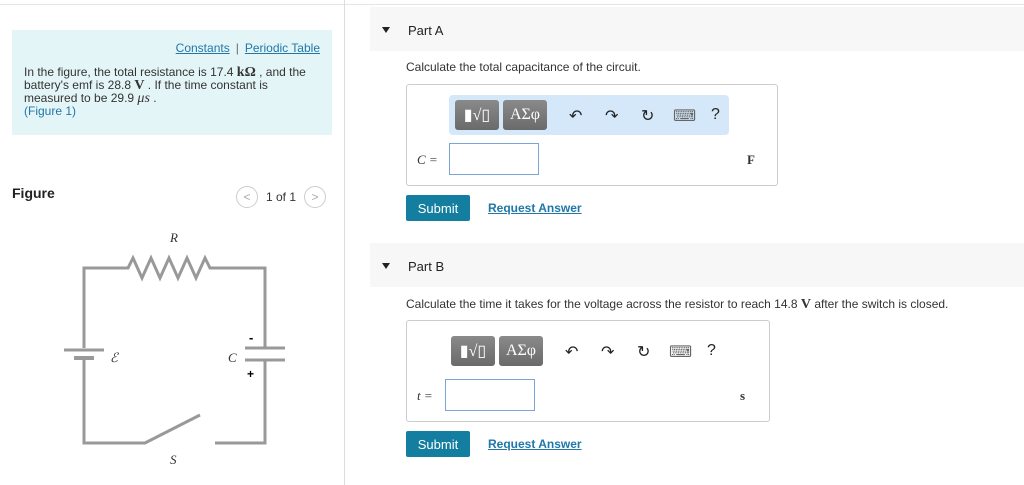 This screenshot has height=485, width=1024. Describe the element at coordinates (250, 374) in the screenshot. I see `plus-sign: +` at that location.